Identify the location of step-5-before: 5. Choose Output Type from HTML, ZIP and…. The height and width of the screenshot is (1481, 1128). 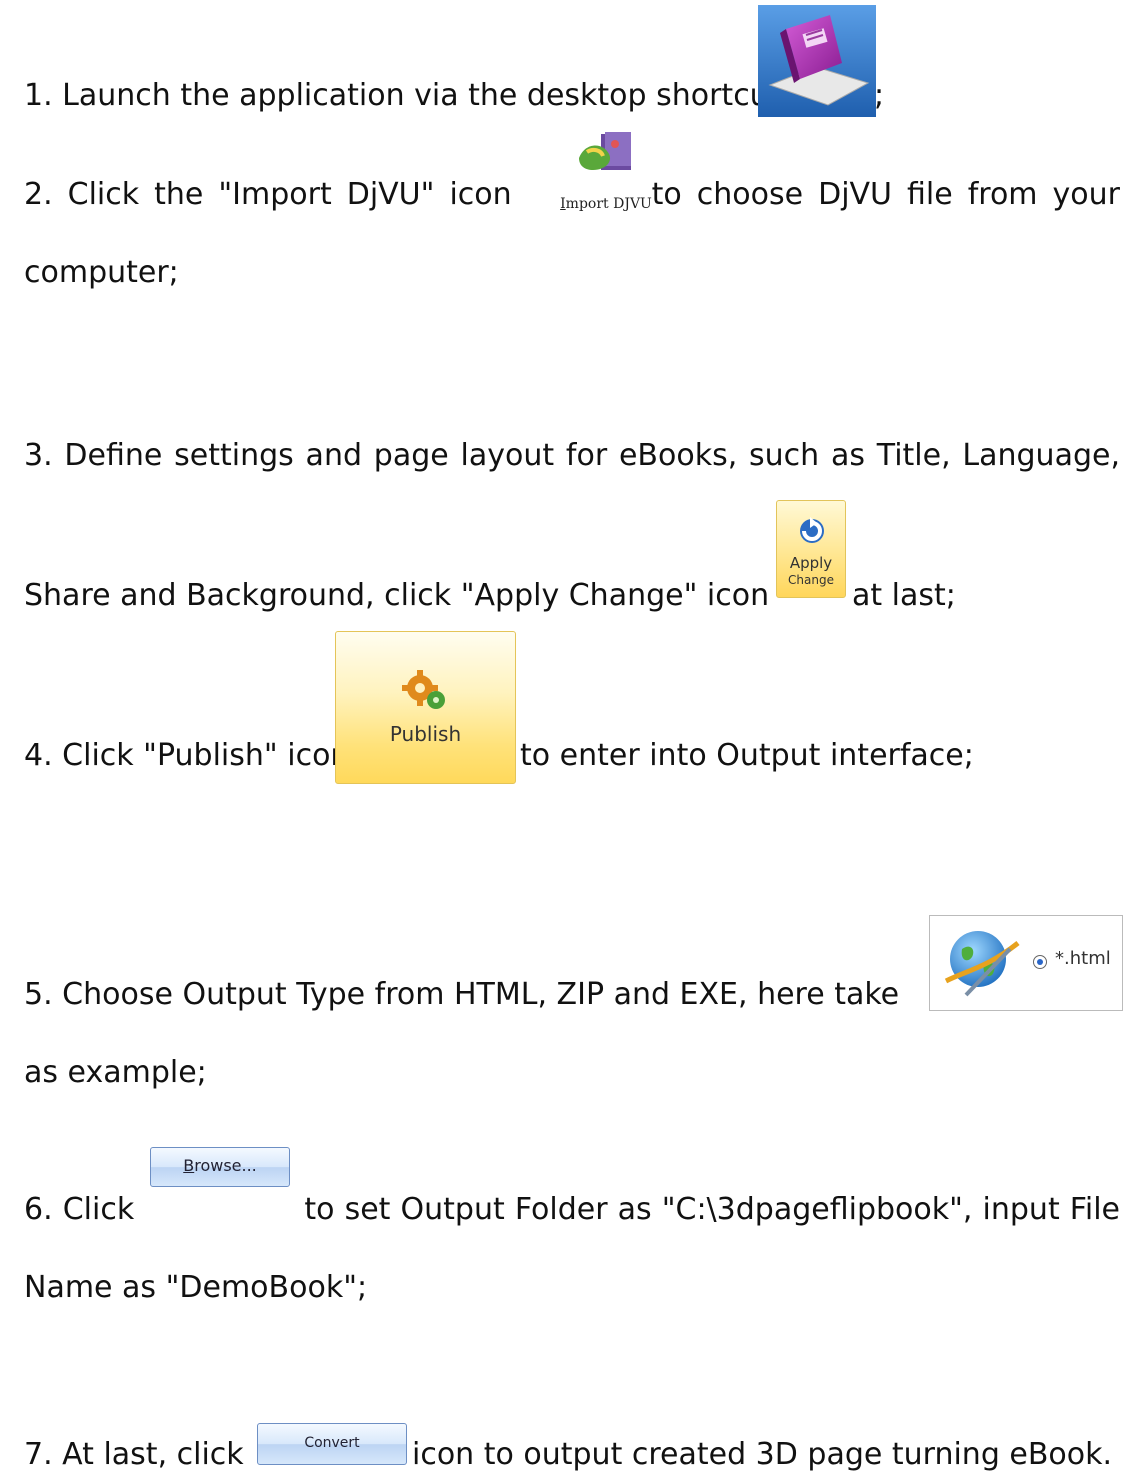
(462, 994).